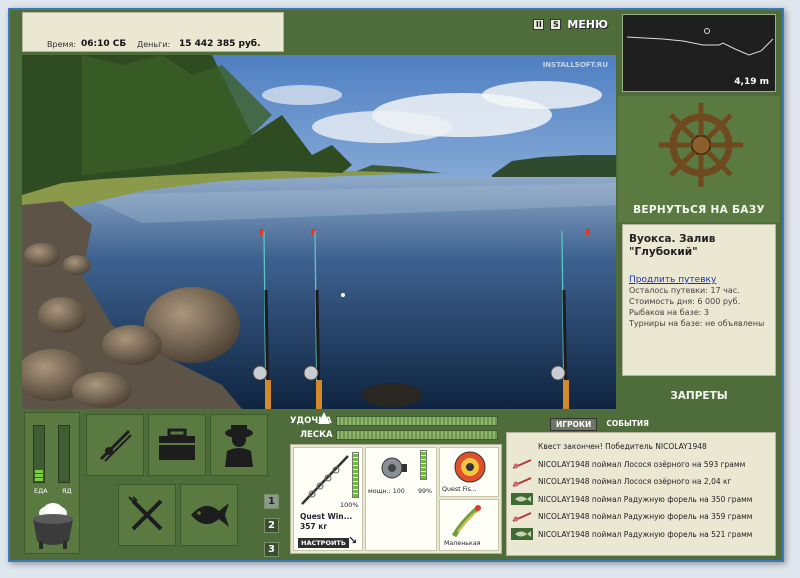 The image size is (800, 578). I want to click on log-tabs: ИГРОКИ СОБЫТИЯ, so click(602, 424).